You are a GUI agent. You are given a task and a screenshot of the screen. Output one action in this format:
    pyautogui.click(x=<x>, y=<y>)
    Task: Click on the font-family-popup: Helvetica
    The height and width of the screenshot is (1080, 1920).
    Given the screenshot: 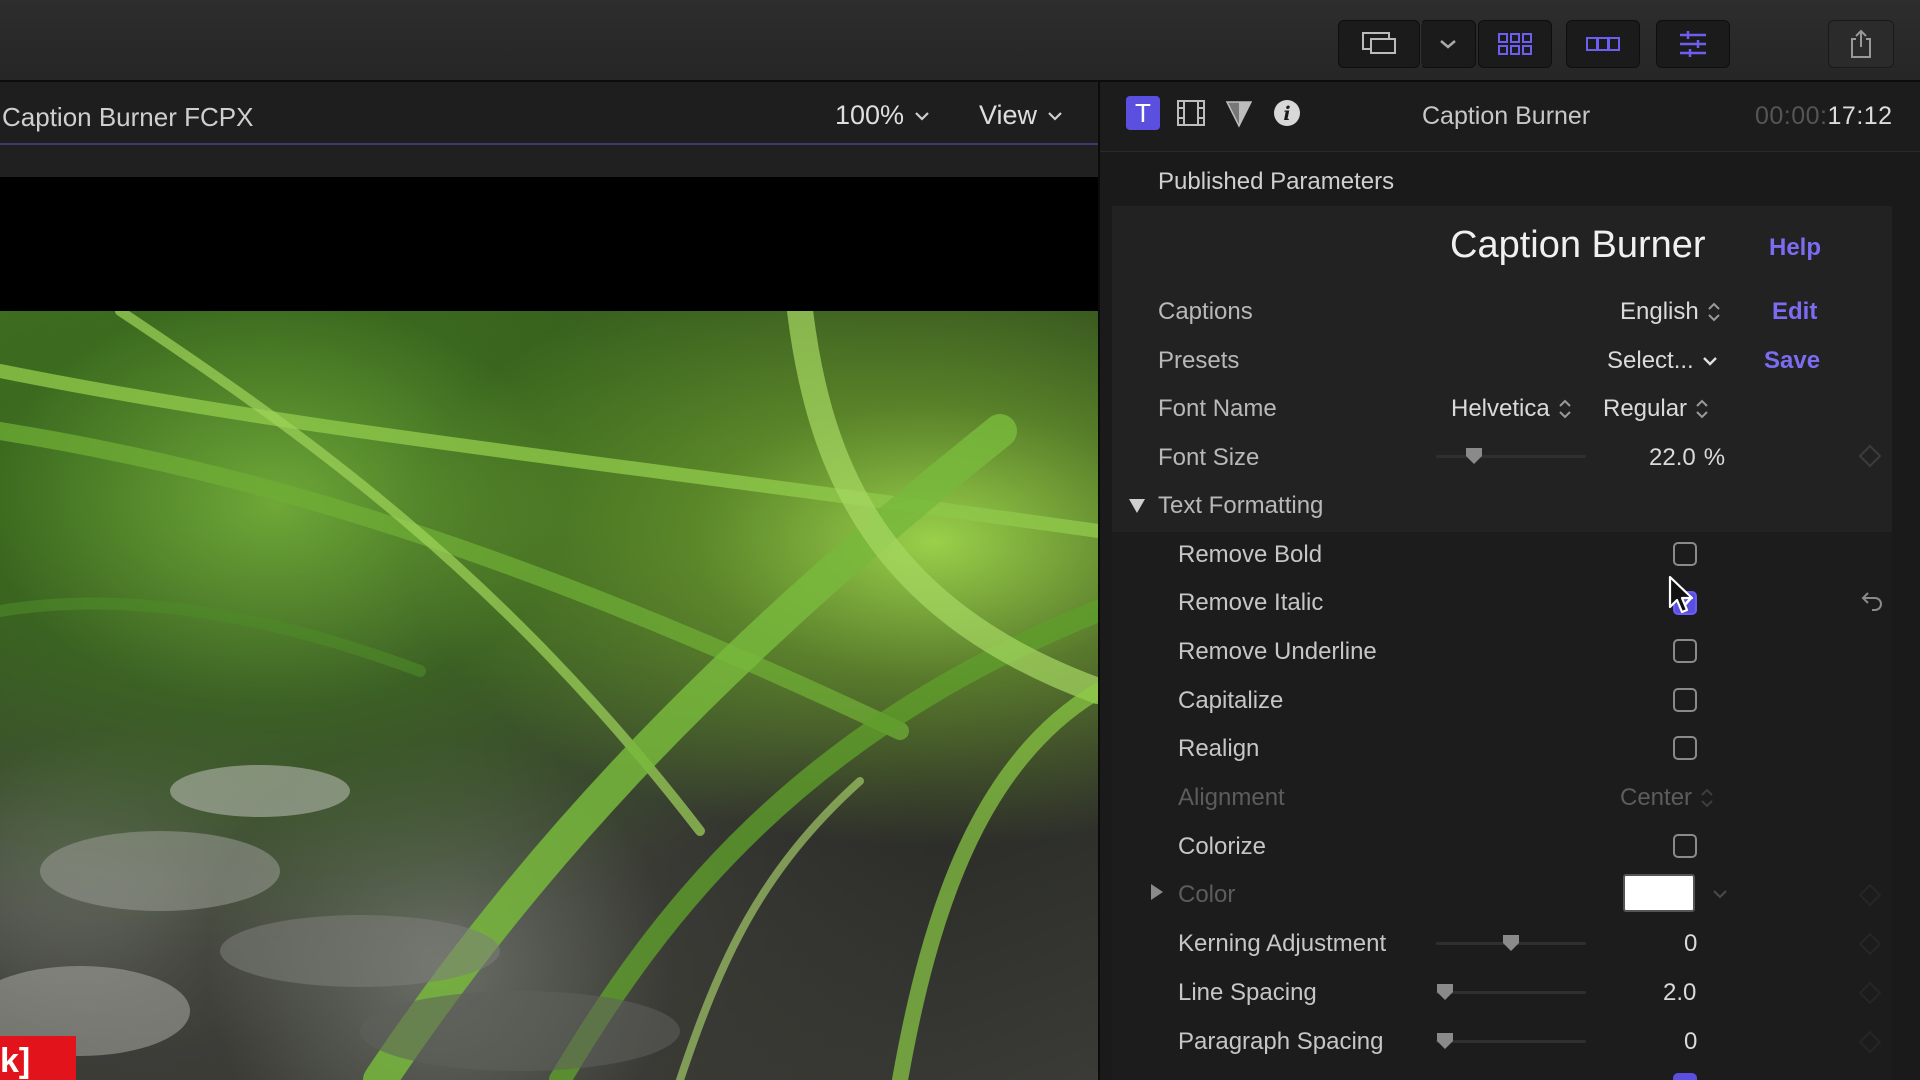 What is the action you would take?
    pyautogui.click(x=1511, y=409)
    